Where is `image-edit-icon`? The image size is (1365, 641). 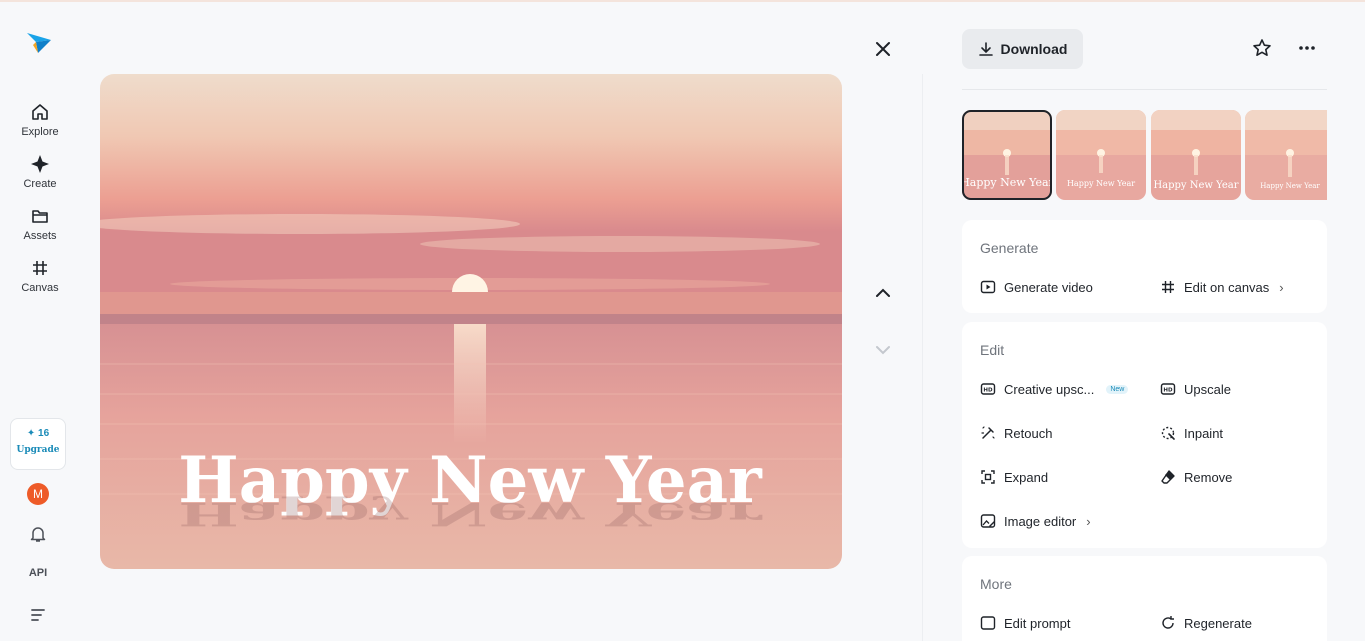
image-edit-icon is located at coordinates (988, 521).